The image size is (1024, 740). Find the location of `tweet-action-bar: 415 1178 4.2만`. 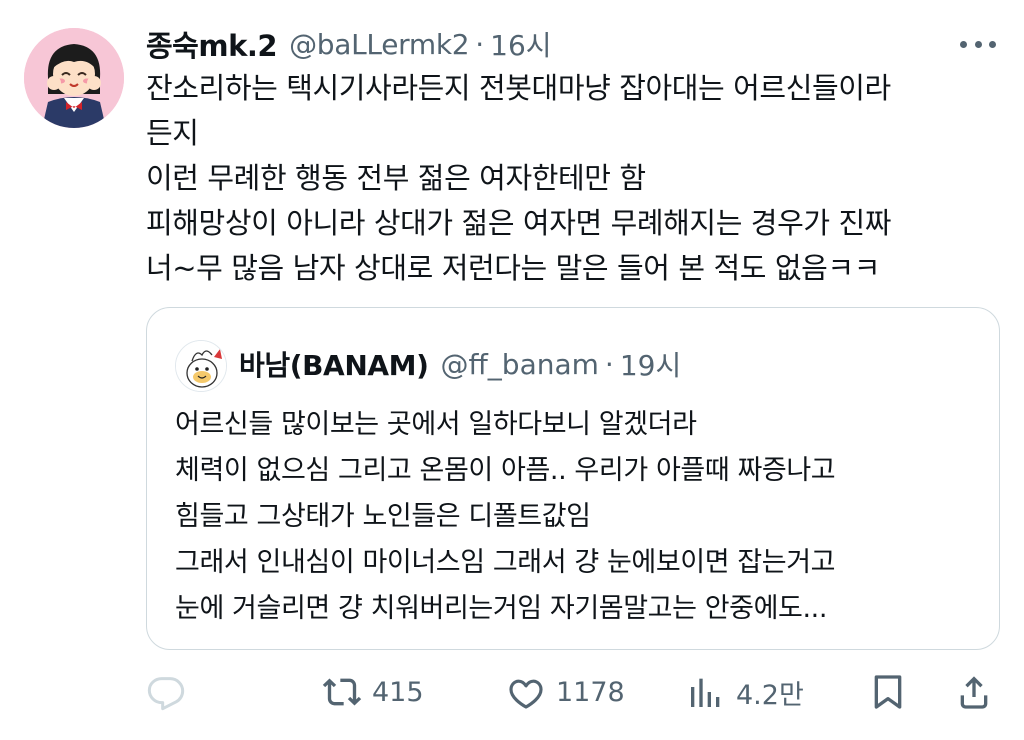

tweet-action-bar: 415 1178 4.2만 is located at coordinates (573, 692).